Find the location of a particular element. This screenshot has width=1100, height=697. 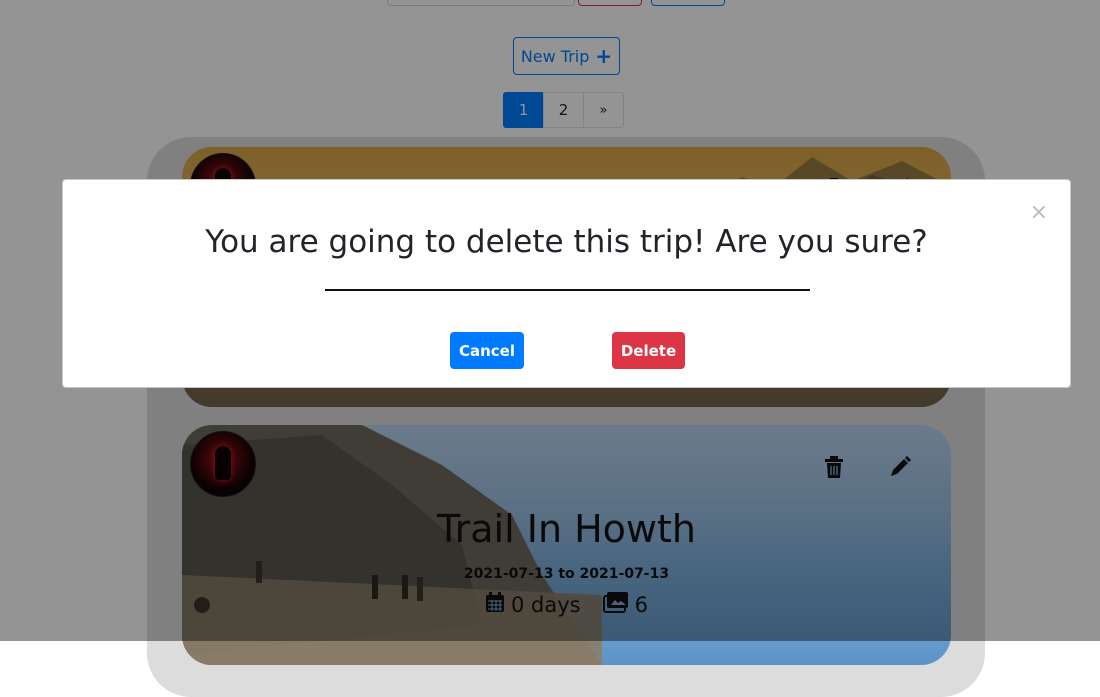

modal-divider is located at coordinates (567, 290).